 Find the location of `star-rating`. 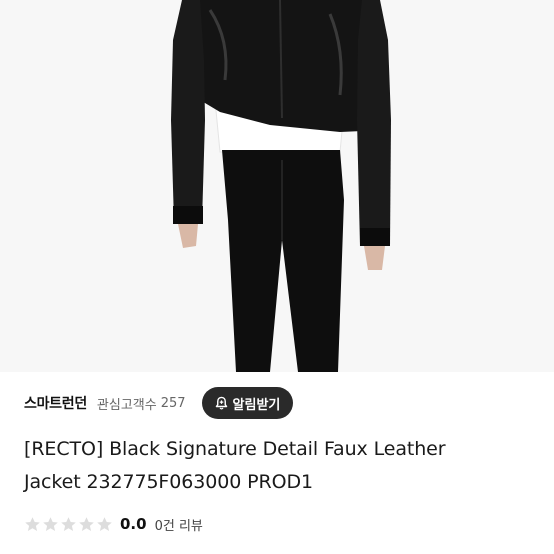

star-rating is located at coordinates (68, 524).